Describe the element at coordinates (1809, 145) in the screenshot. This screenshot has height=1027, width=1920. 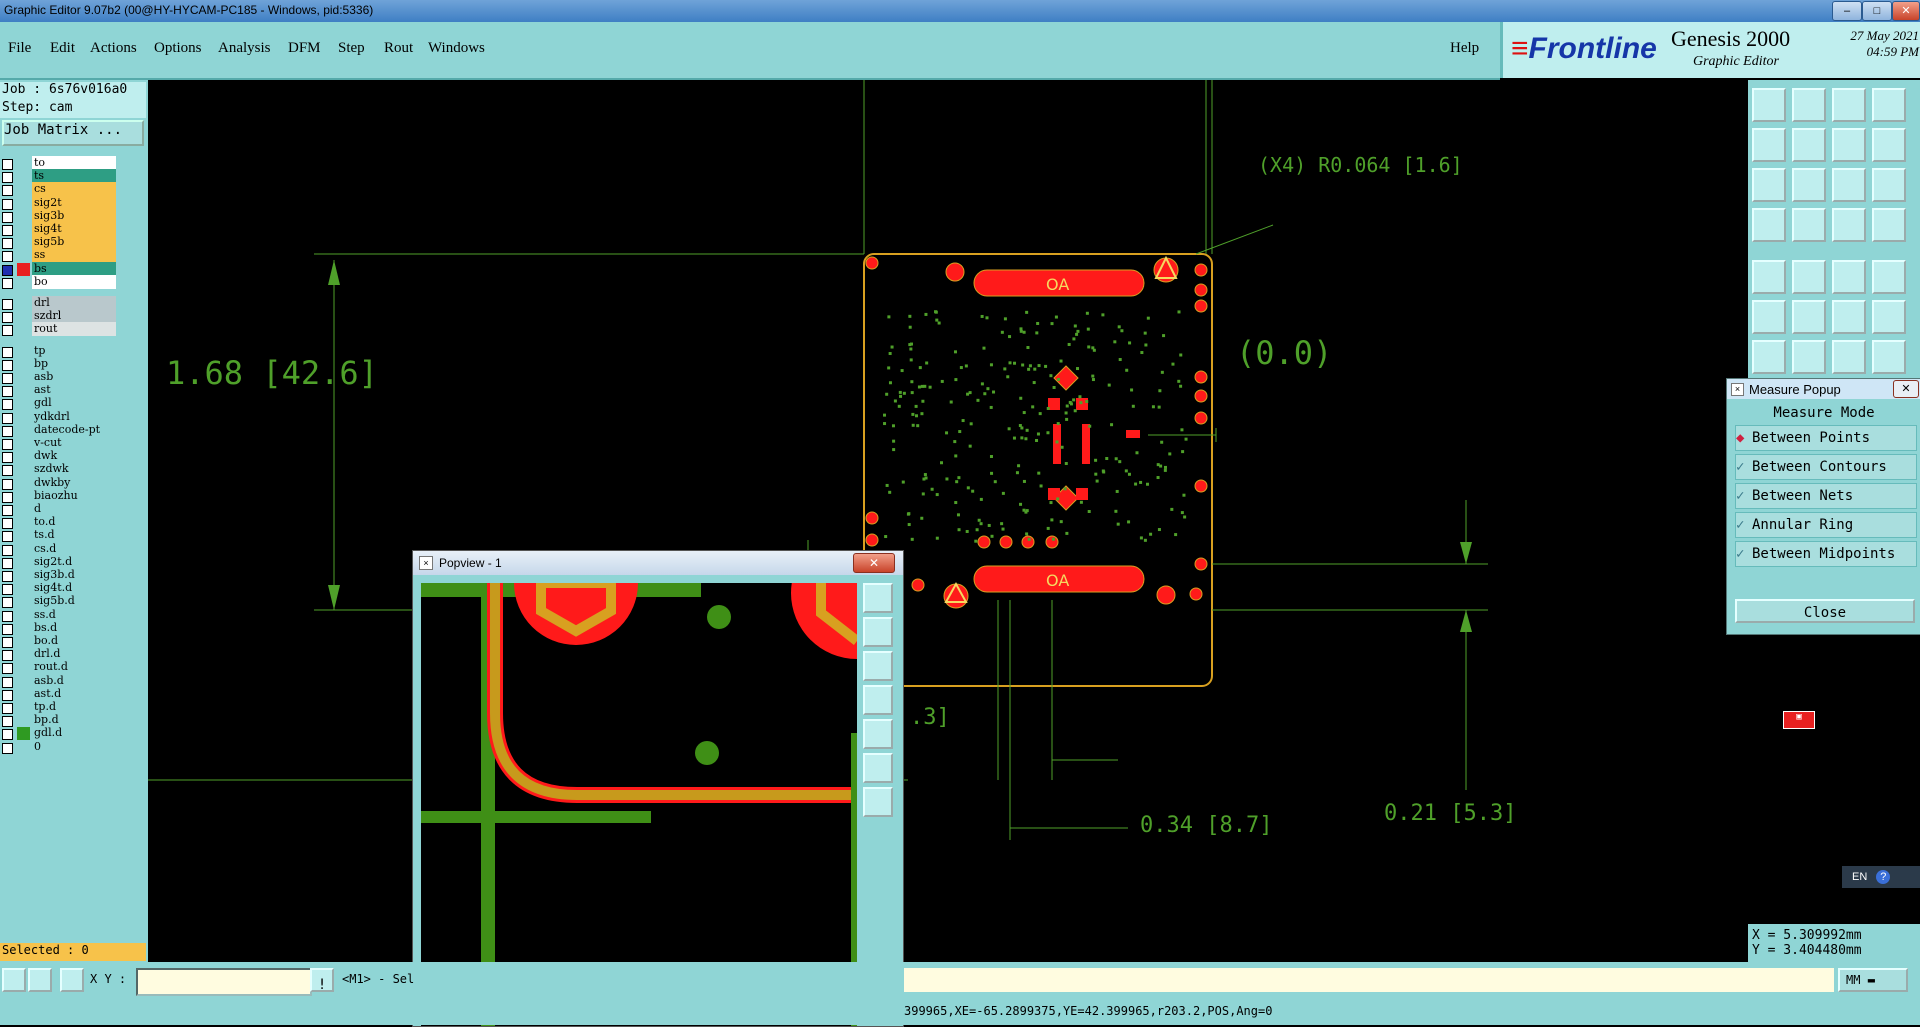
I see `zoom-right-icon` at that location.